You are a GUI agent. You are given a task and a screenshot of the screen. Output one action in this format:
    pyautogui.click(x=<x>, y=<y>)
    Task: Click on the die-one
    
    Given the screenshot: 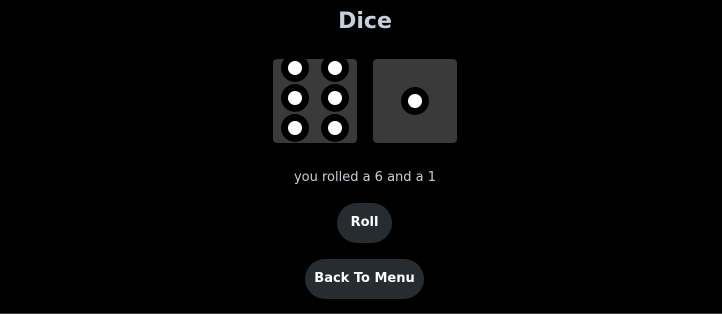 What is the action you would take?
    pyautogui.click(x=315, y=101)
    